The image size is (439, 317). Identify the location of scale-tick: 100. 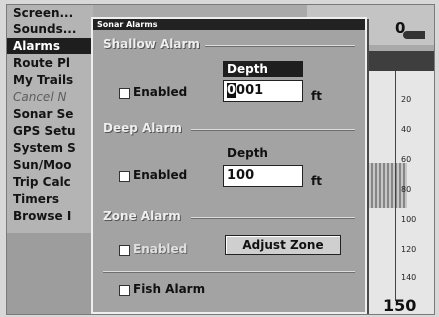
(409, 219).